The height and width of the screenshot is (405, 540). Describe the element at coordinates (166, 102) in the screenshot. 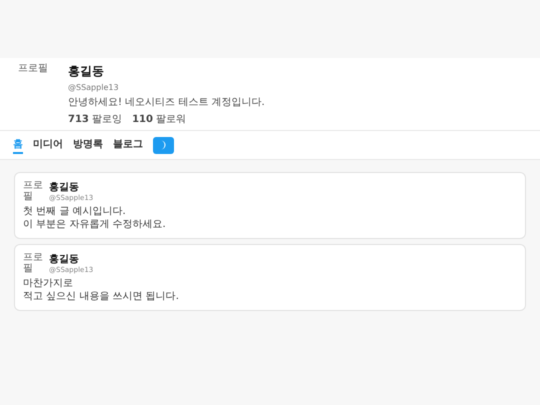

I see `profile-bio: 안녕하세요! 네오시티즈 테스트 계정입니다.` at that location.